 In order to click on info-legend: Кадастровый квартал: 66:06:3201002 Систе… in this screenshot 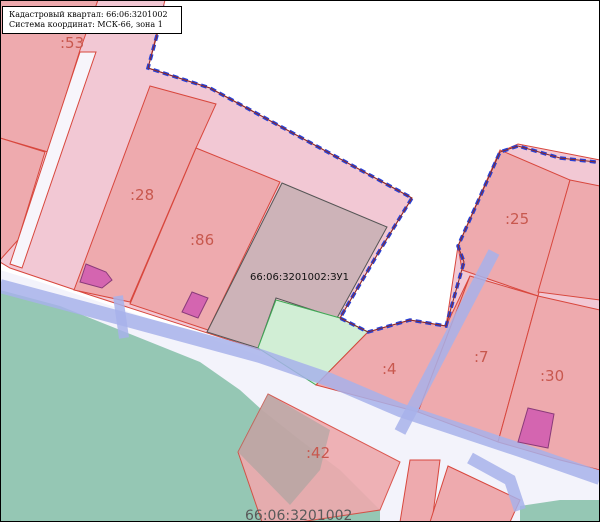, I will do `click(92, 20)`.